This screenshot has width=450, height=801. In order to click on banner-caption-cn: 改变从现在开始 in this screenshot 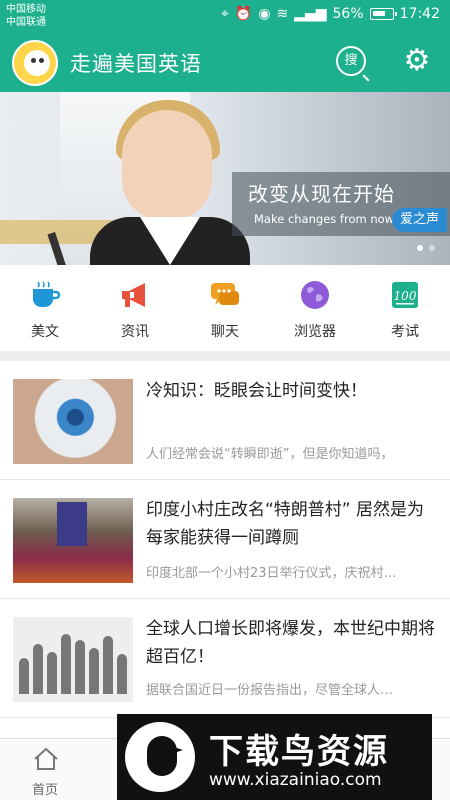, I will do `click(321, 194)`.